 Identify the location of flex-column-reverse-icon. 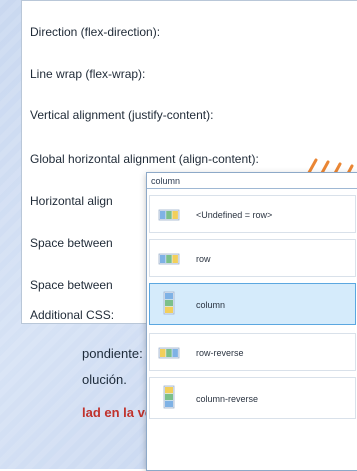
(169, 397).